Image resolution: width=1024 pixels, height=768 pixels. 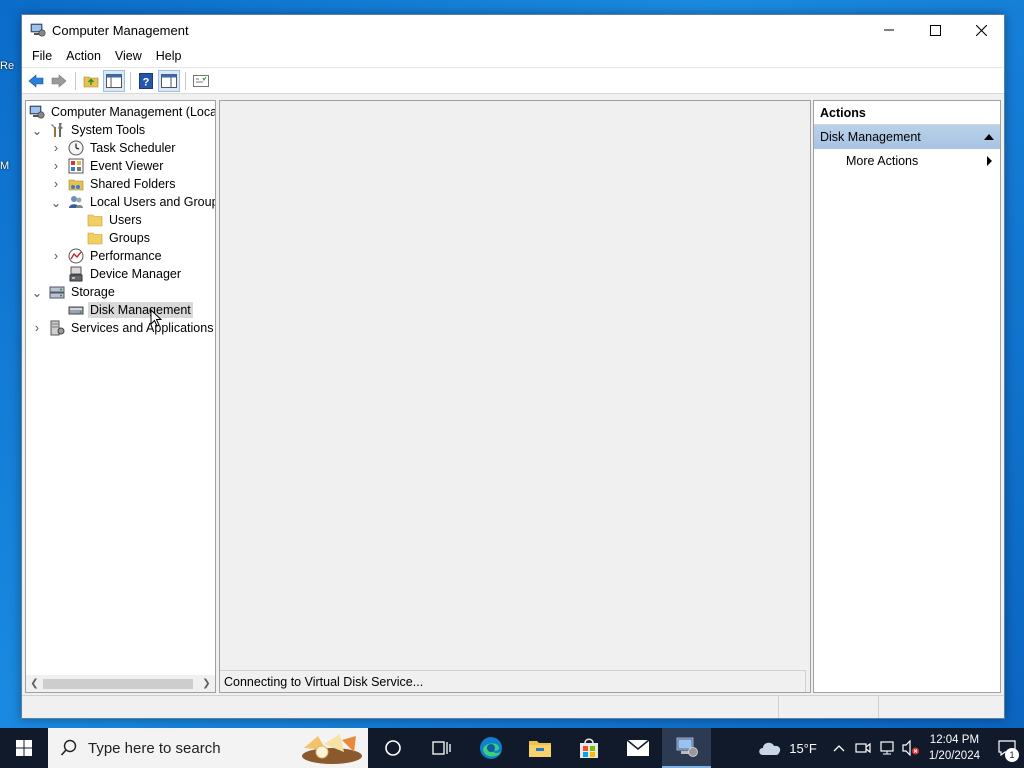 I want to click on collapse-up-icon, so click(x=989, y=137).